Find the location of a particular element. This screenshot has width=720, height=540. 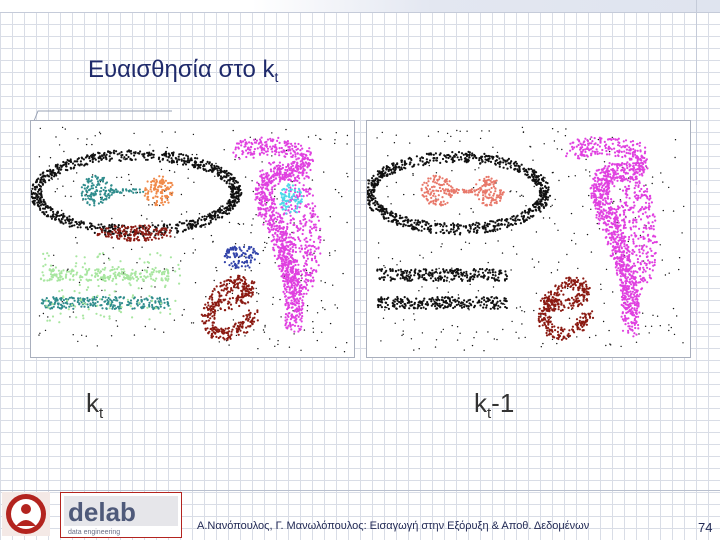

delab-logo: delab data engineering is located at coordinates (121, 515).